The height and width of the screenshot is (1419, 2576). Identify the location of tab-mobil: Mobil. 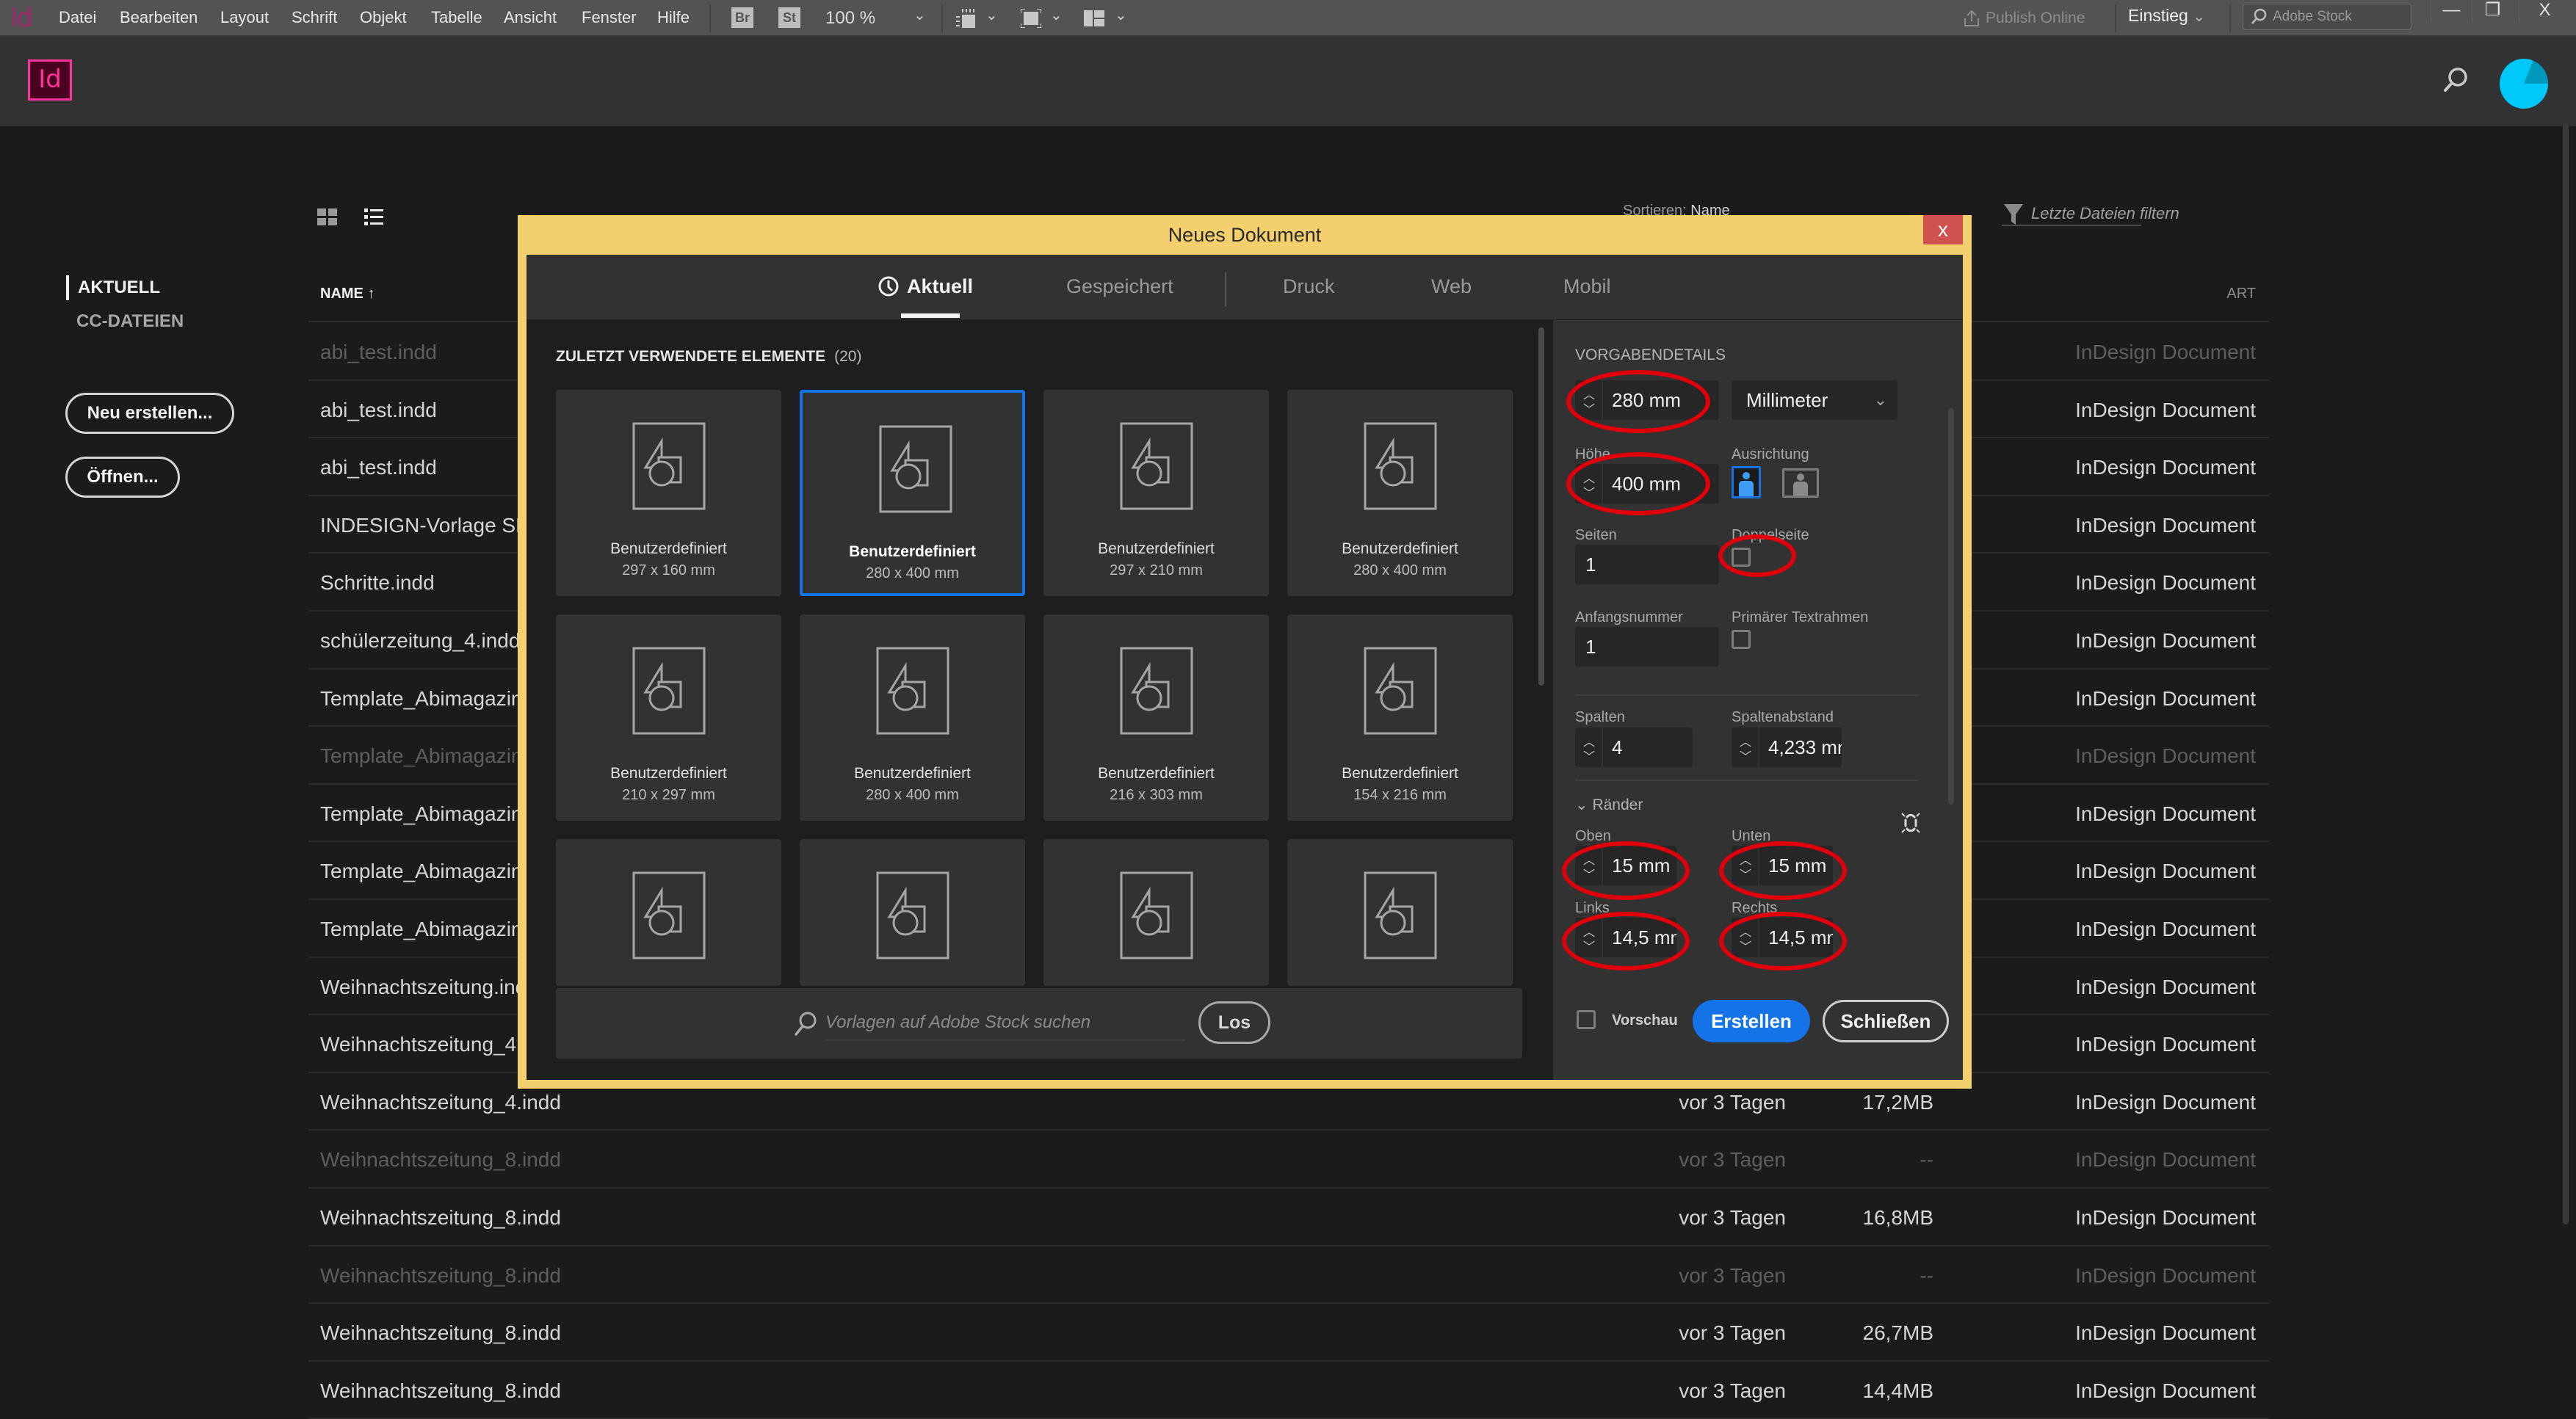
(1587, 286).